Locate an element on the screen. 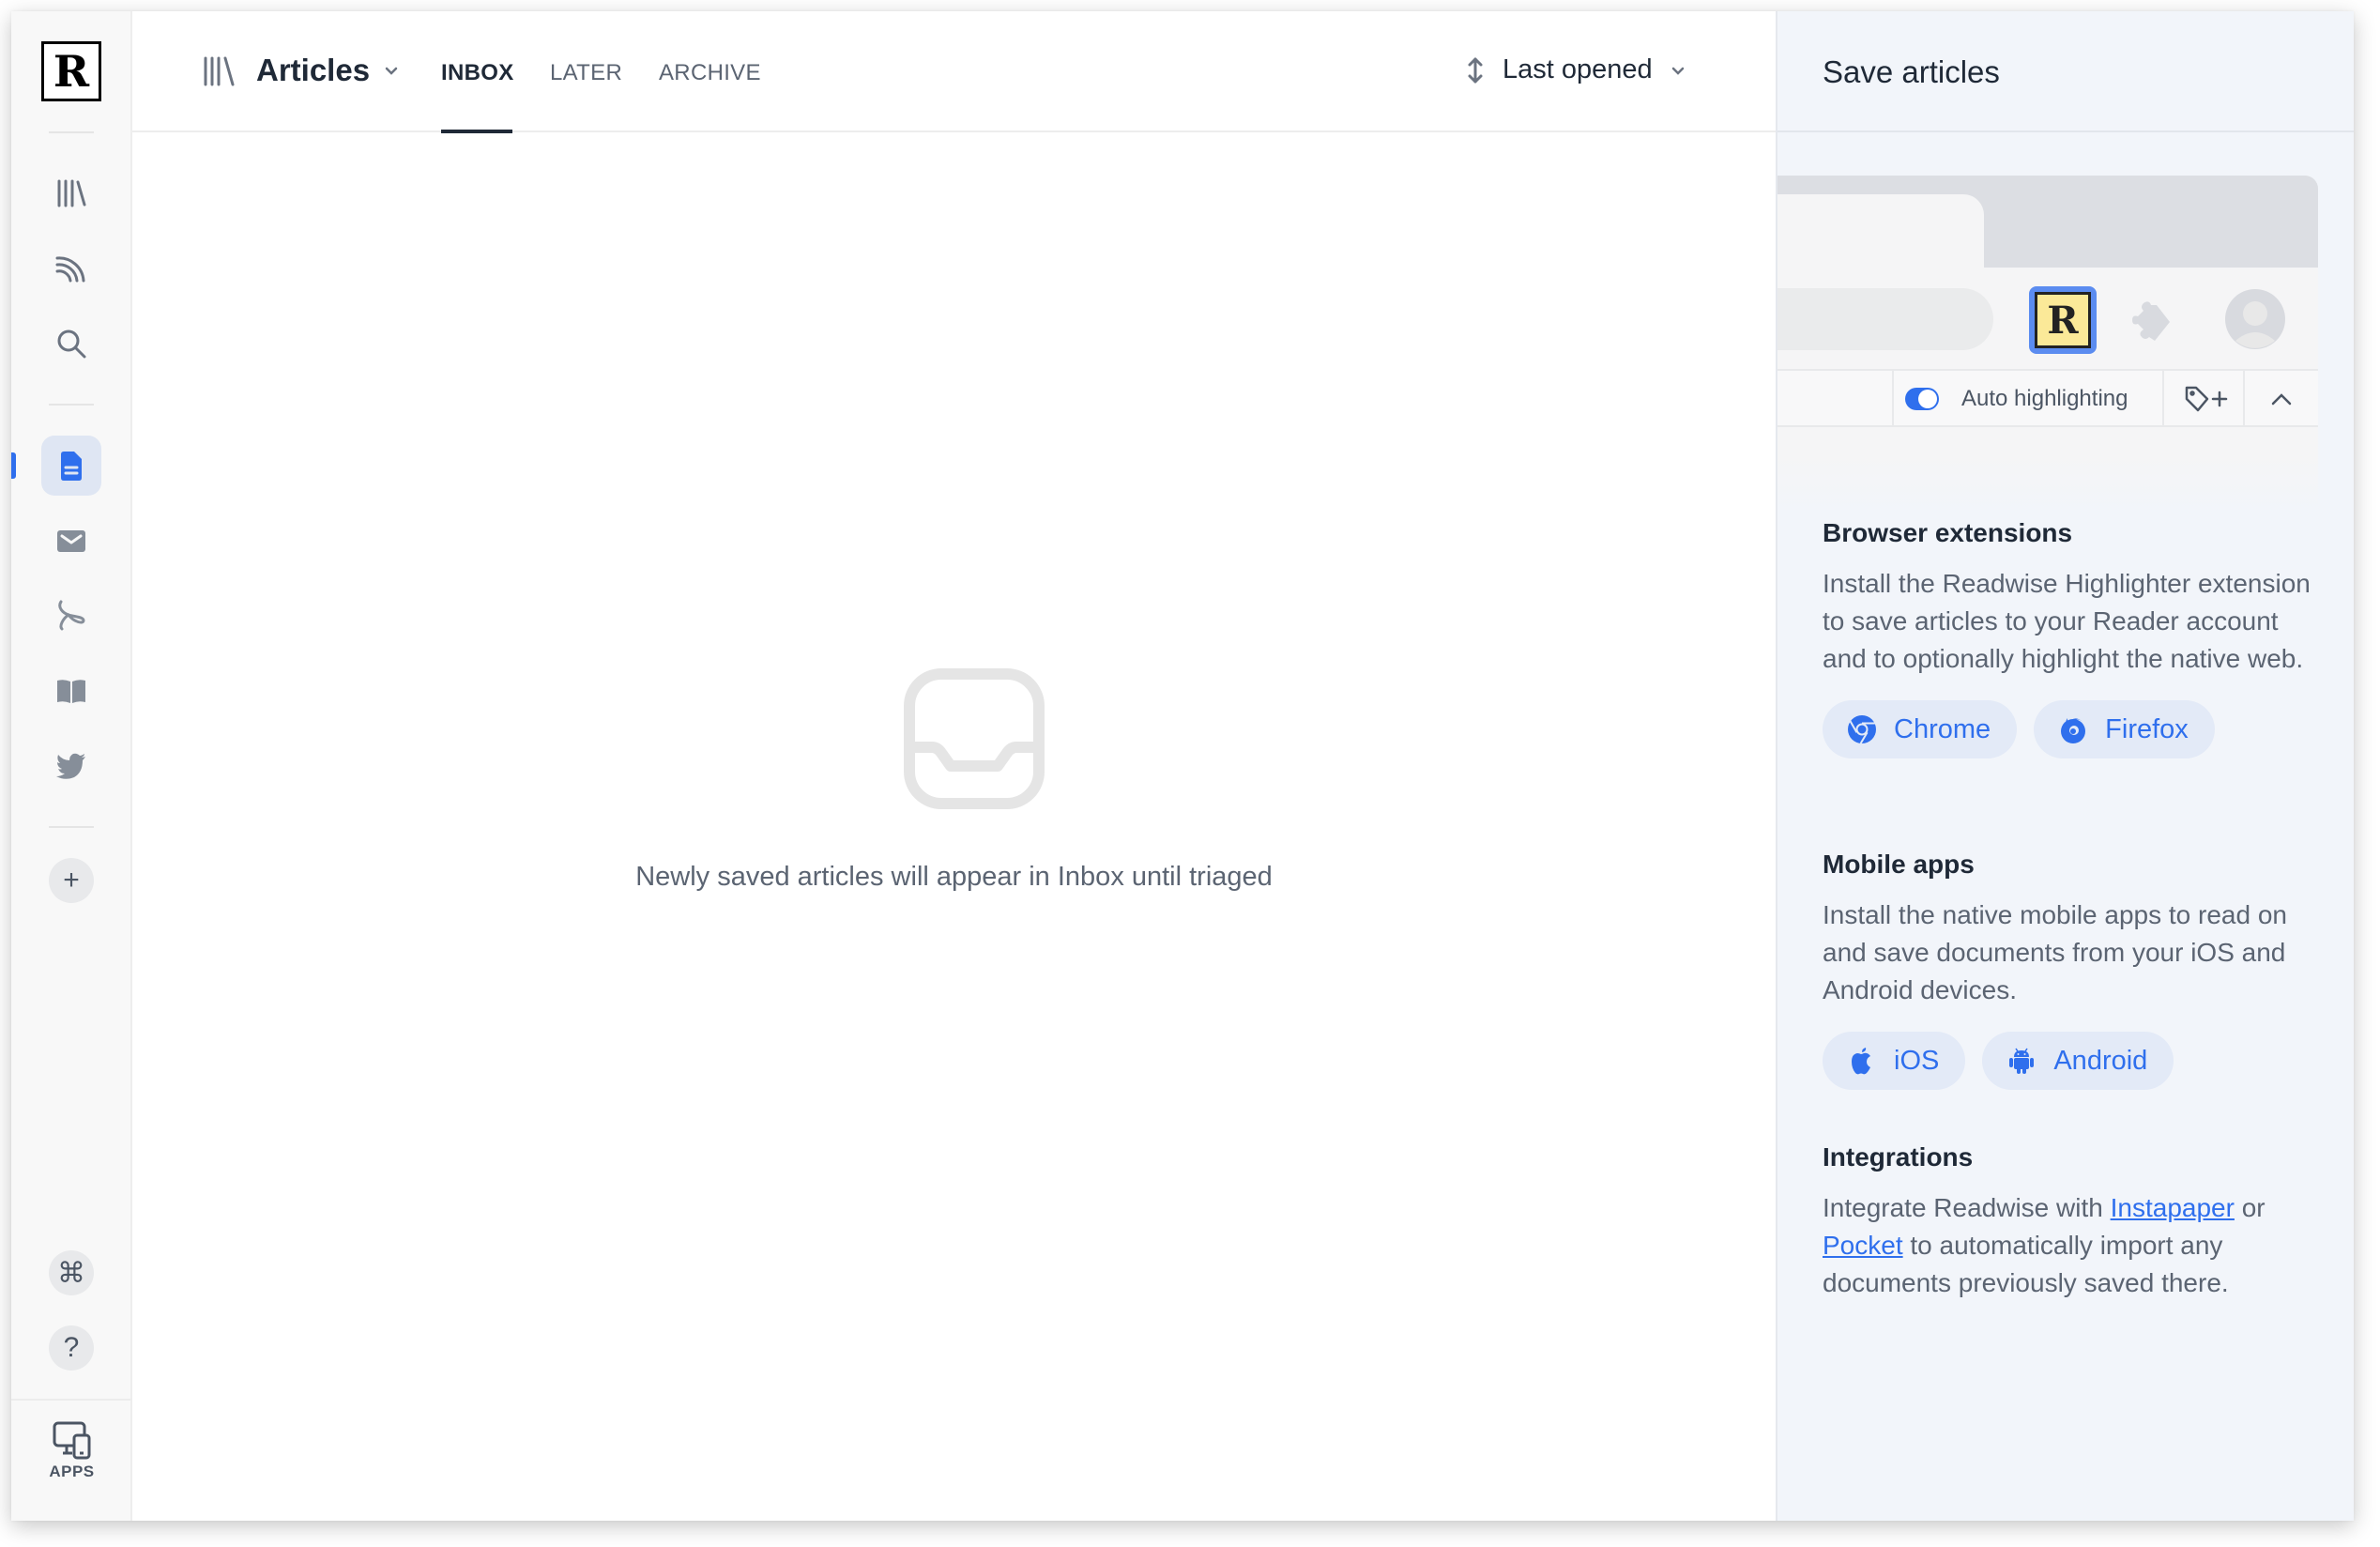 This screenshot has height=1547, width=2380. sidebar-item-feed is located at coordinates (71, 268).